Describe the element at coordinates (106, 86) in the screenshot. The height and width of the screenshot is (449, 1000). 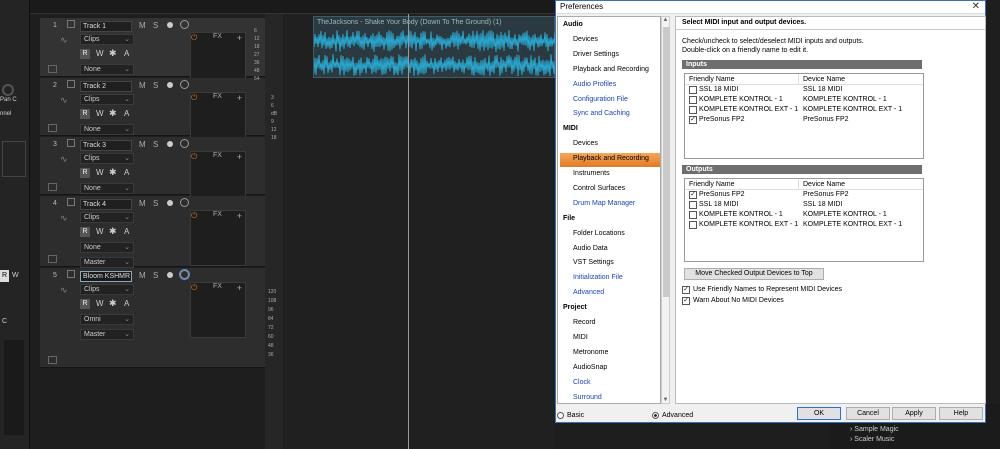
I see `track-name-field: Track 2` at that location.